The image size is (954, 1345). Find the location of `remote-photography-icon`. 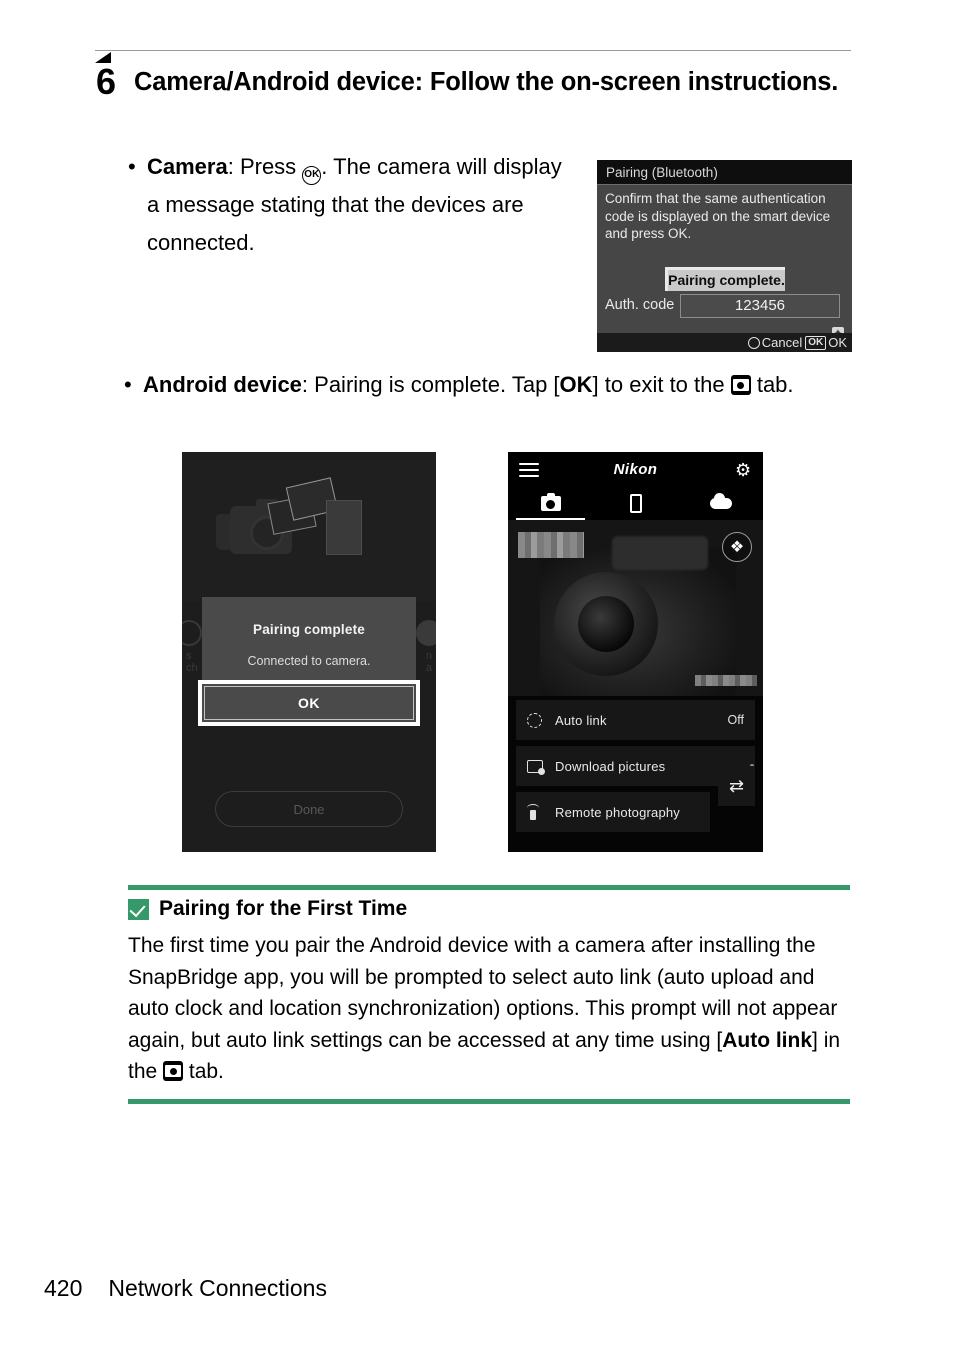

remote-photography-icon is located at coordinates (539, 812).